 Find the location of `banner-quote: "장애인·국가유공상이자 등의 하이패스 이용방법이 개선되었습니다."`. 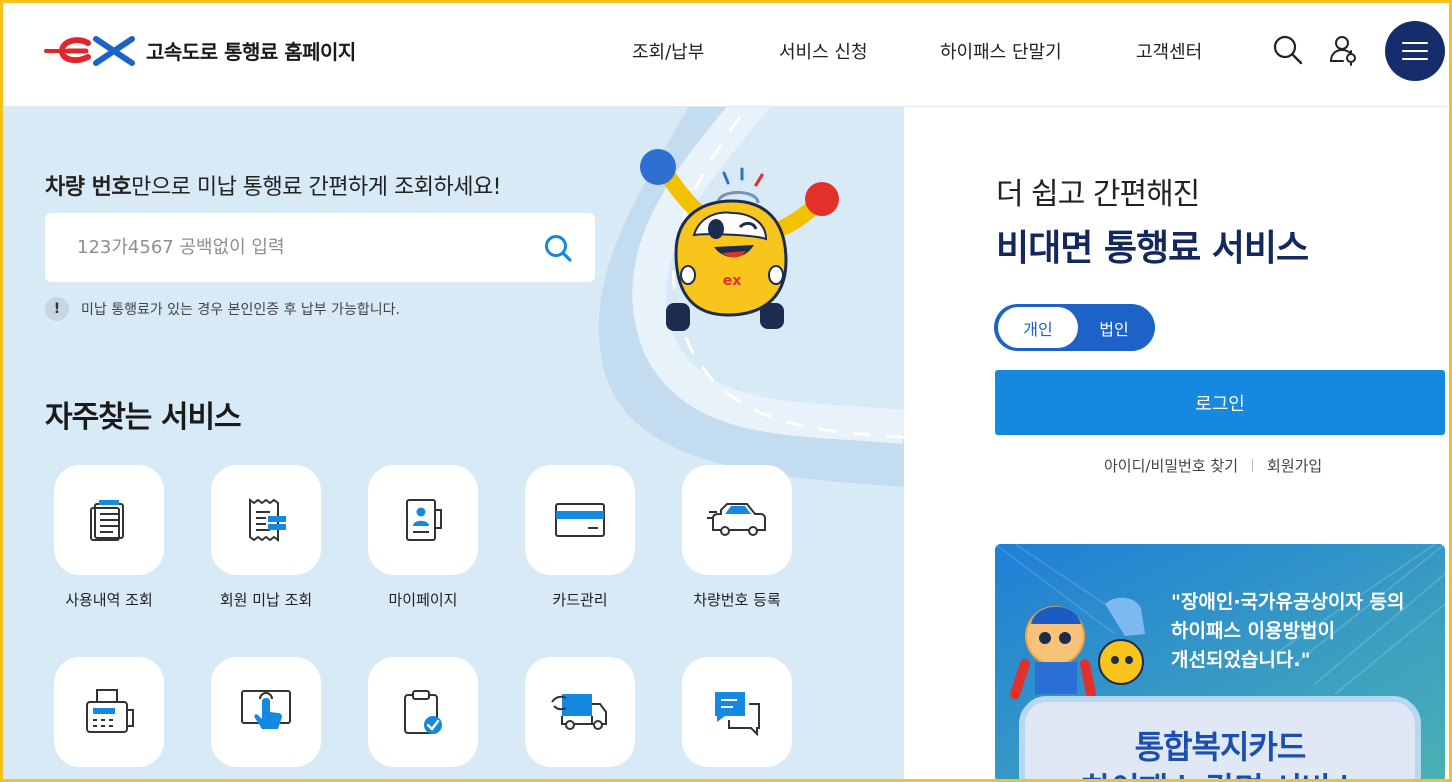

banner-quote: "장애인·국가유공상이자 등의 하이패스 이용방법이 개선되었습니다." is located at coordinates (1288, 631).